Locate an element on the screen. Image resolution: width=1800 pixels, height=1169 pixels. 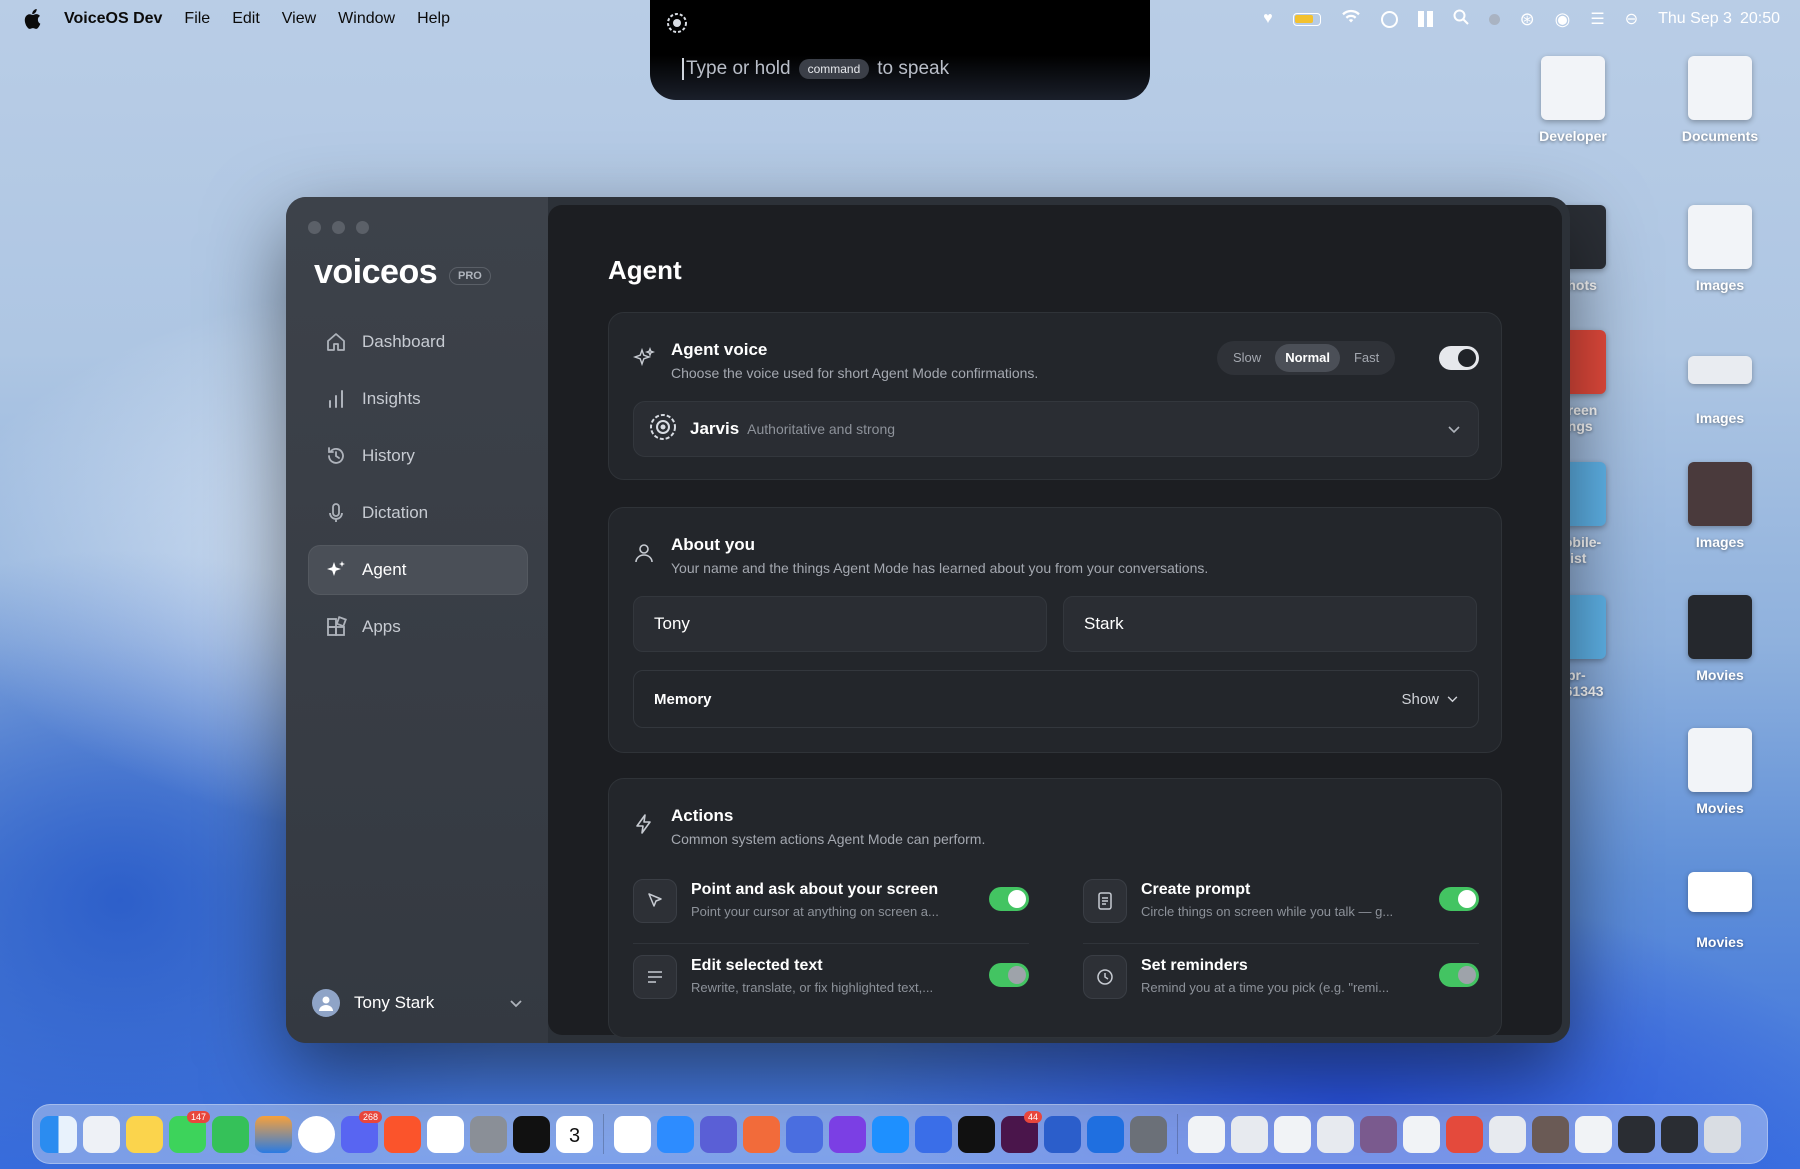
search-icon is located at coordinates (1461, 19).